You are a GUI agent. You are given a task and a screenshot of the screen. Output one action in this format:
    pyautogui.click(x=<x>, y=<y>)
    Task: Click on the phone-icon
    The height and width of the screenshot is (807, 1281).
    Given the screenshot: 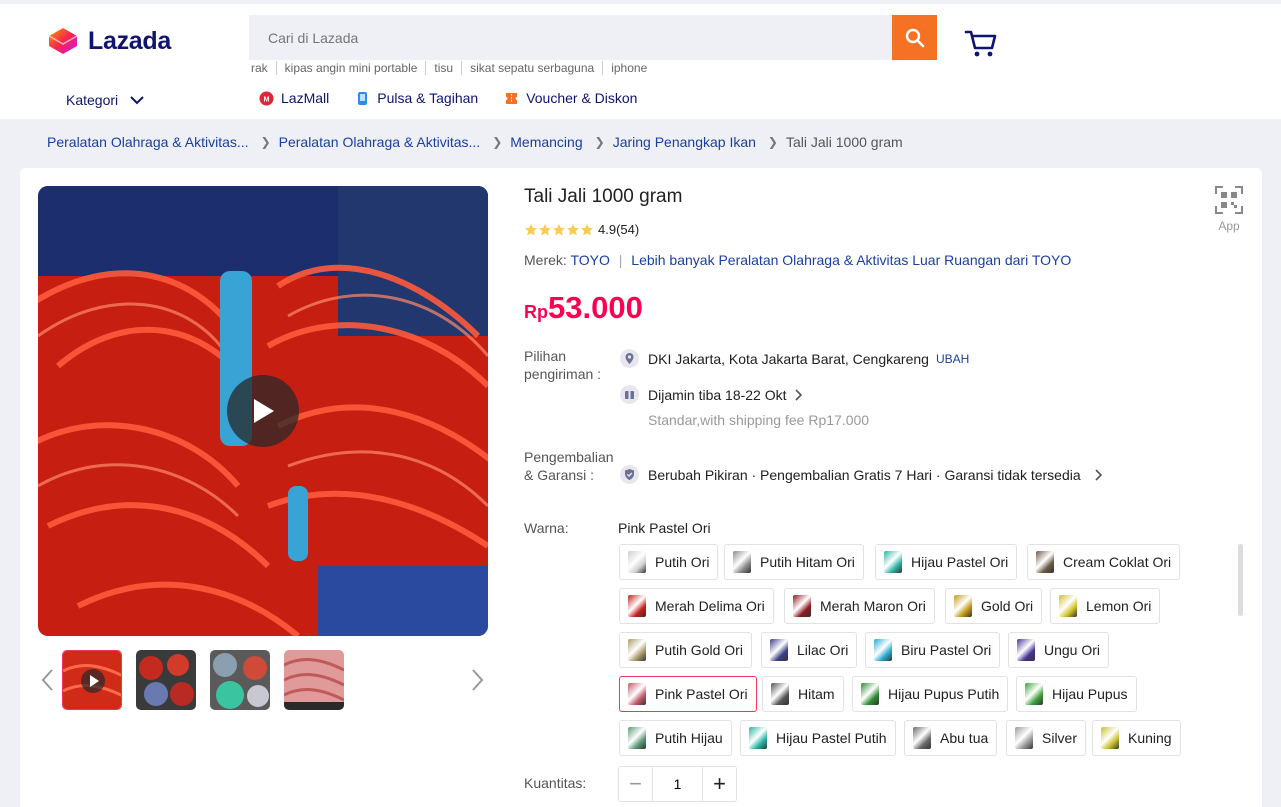 What is the action you would take?
    pyautogui.click(x=363, y=98)
    